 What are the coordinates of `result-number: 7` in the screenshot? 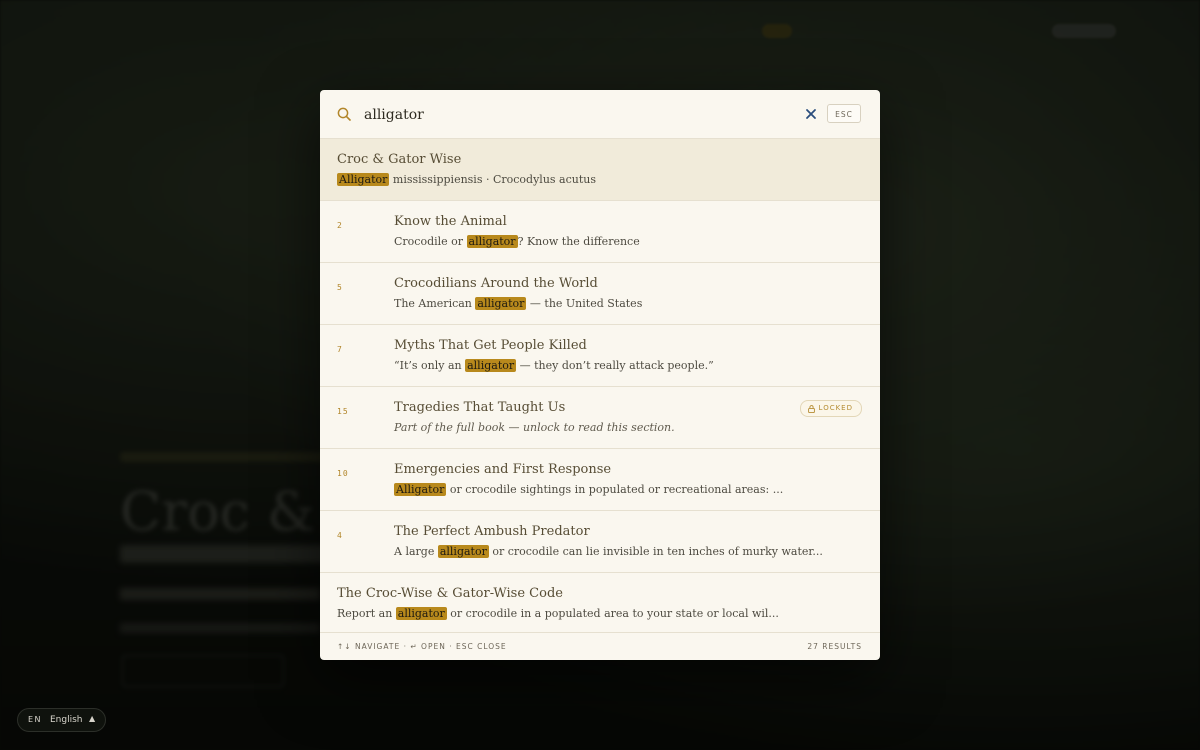 It's located at (340, 349).